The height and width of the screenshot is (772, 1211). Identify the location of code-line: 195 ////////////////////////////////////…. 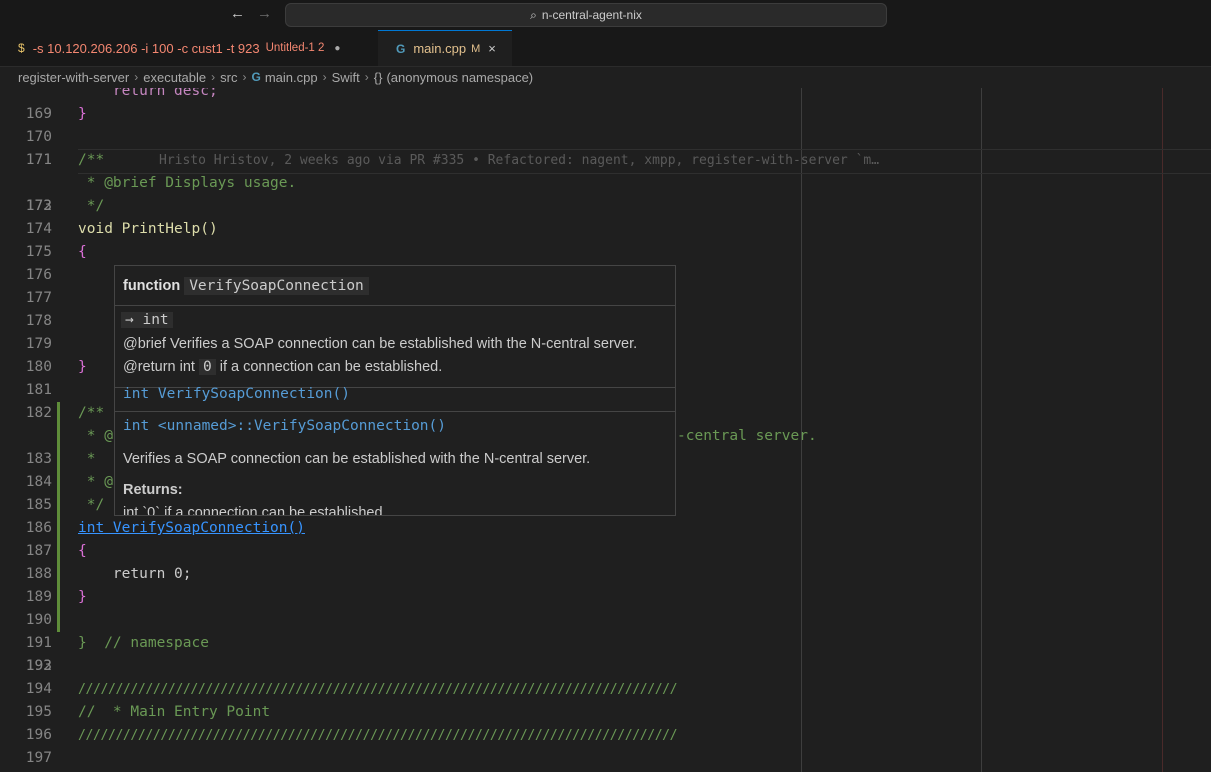
(605, 699).